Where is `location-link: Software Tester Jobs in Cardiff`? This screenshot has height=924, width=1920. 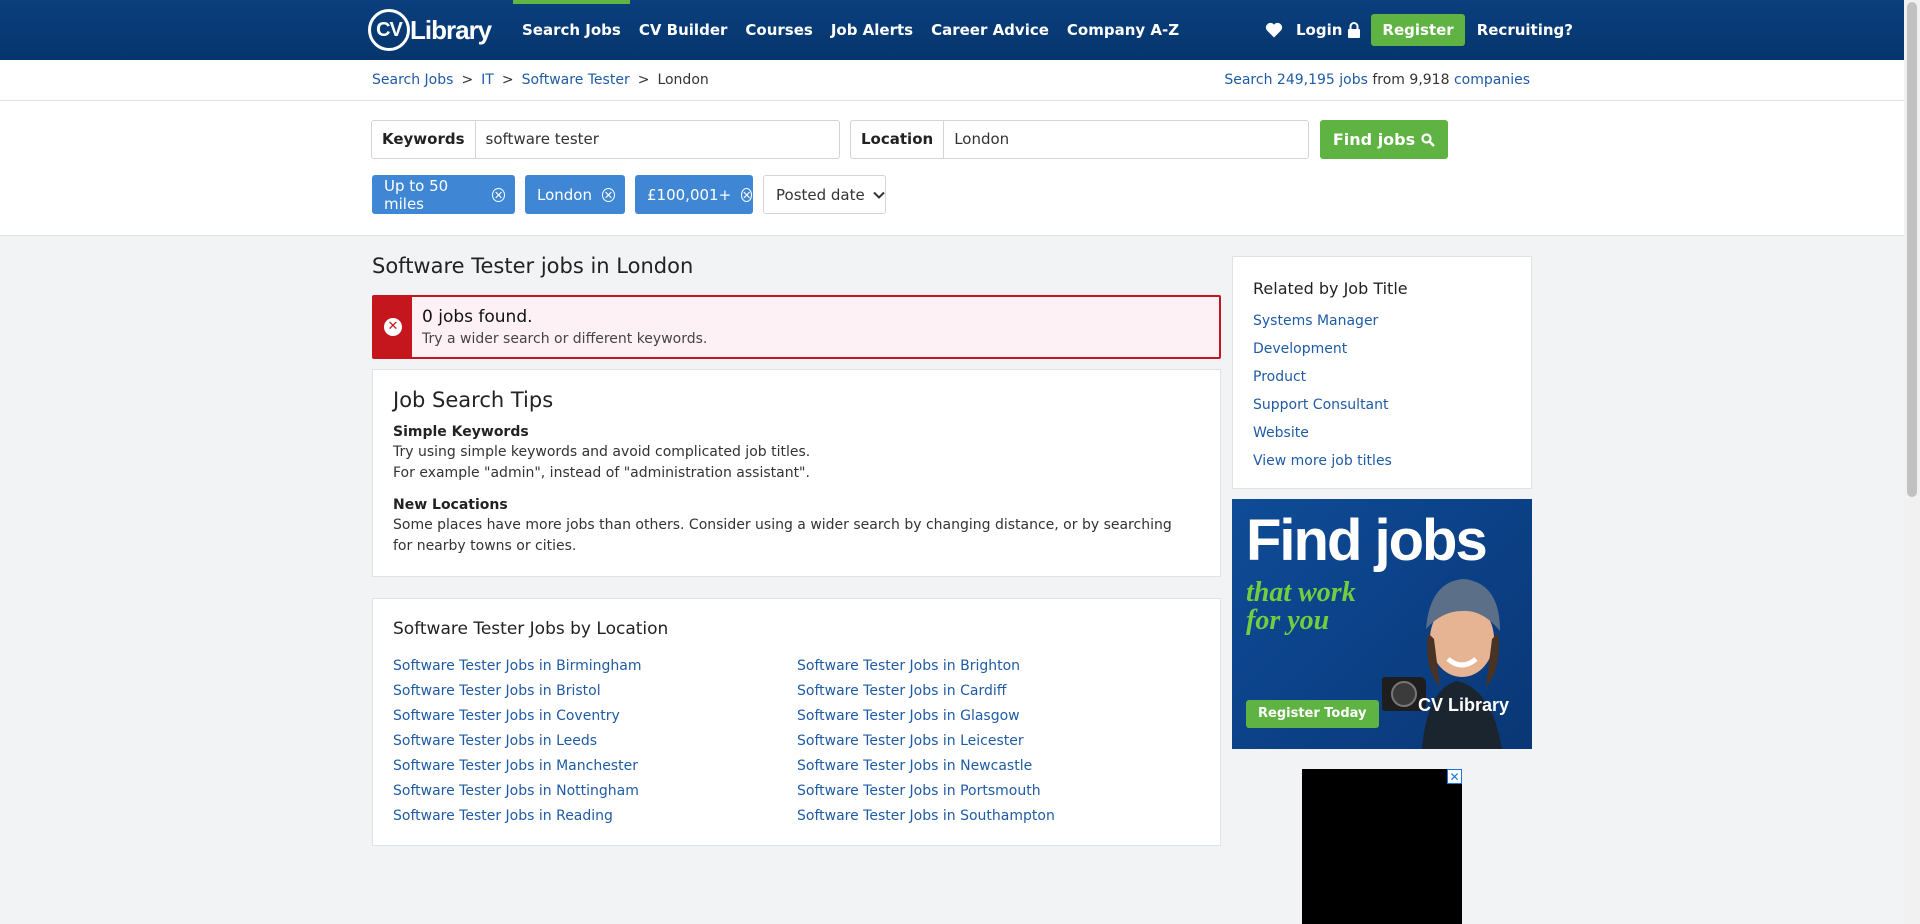
location-link: Software Tester Jobs in Cardiff is located at coordinates (926, 691).